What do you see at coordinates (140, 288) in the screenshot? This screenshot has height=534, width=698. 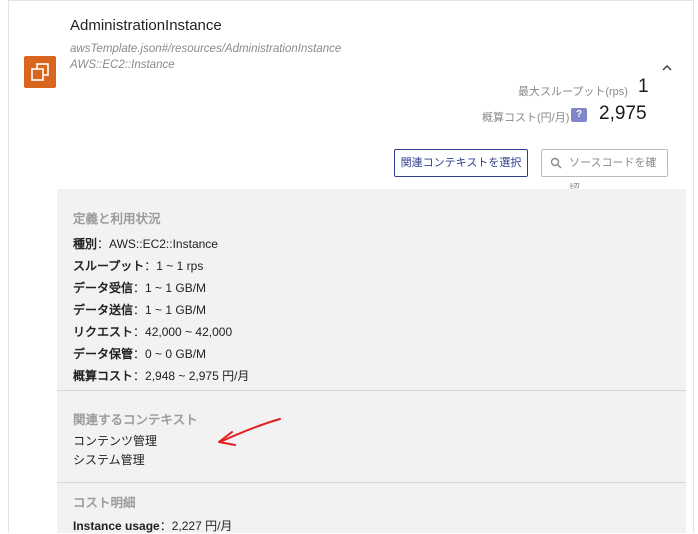 I see `definition-row: データ受信：1 ~ 1 GB/M` at bounding box center [140, 288].